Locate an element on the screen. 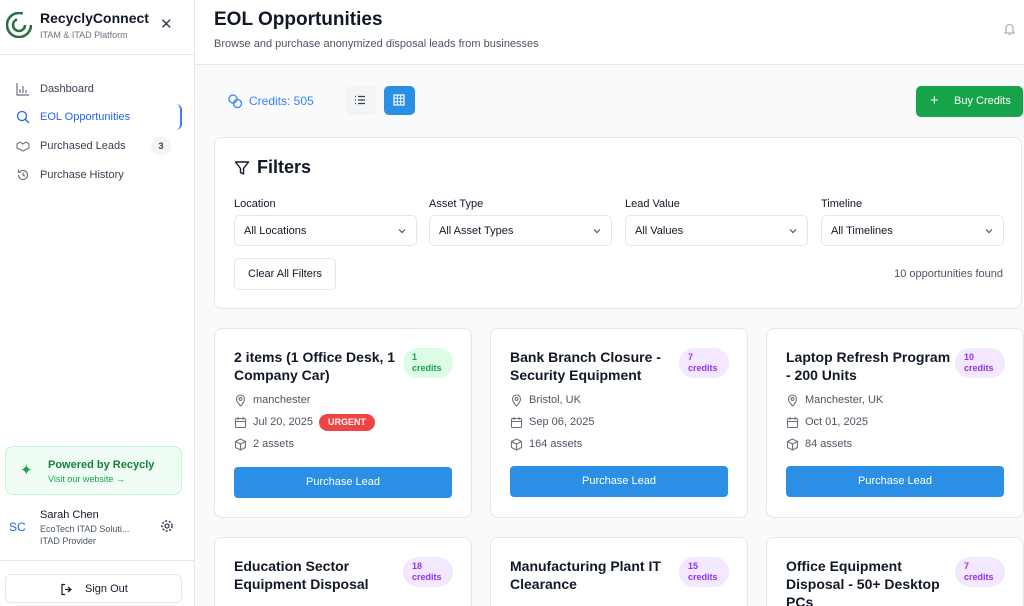 This screenshot has height=606, width=1024. clear-filters-button: Clear All Filters is located at coordinates (285, 274).